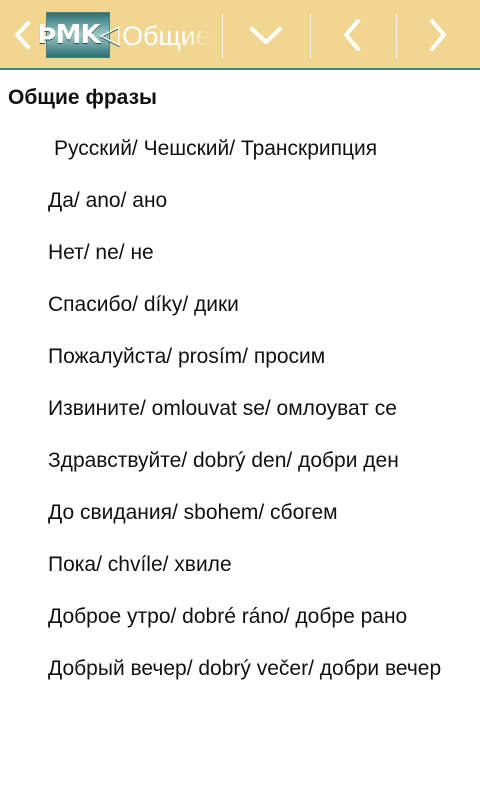 The height and width of the screenshot is (800, 480). What do you see at coordinates (140, 564) in the screenshot?
I see `phrase-row: Пока/ chvíle/ хвиле` at bounding box center [140, 564].